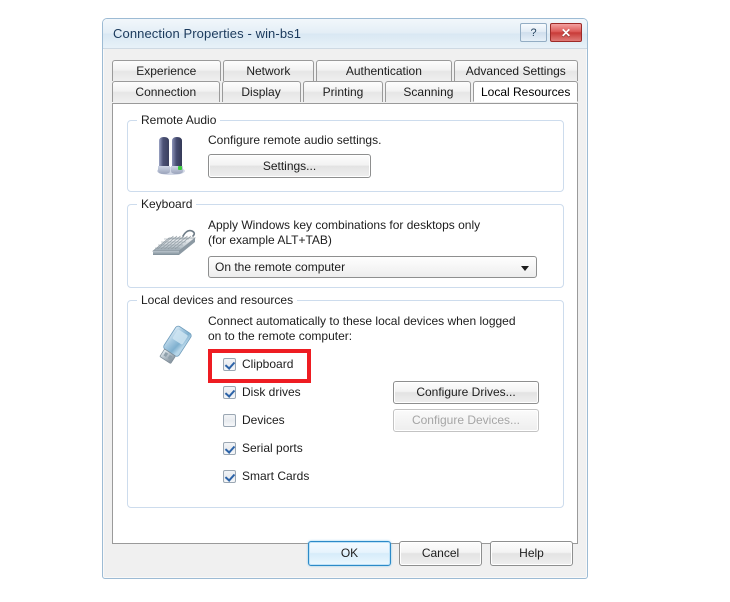 The image size is (730, 602). What do you see at coordinates (525, 268) in the screenshot?
I see `chevron-down-icon` at bounding box center [525, 268].